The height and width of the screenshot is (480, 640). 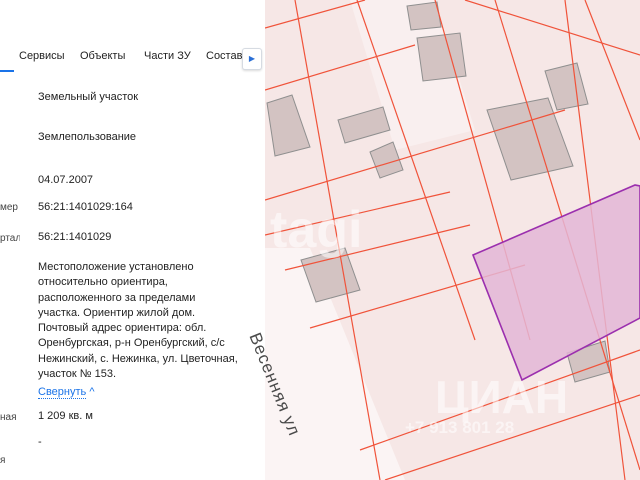 What do you see at coordinates (117, 312) in the screenshot?
I see `address-line: участка. Ориентир жилой дом.` at bounding box center [117, 312].